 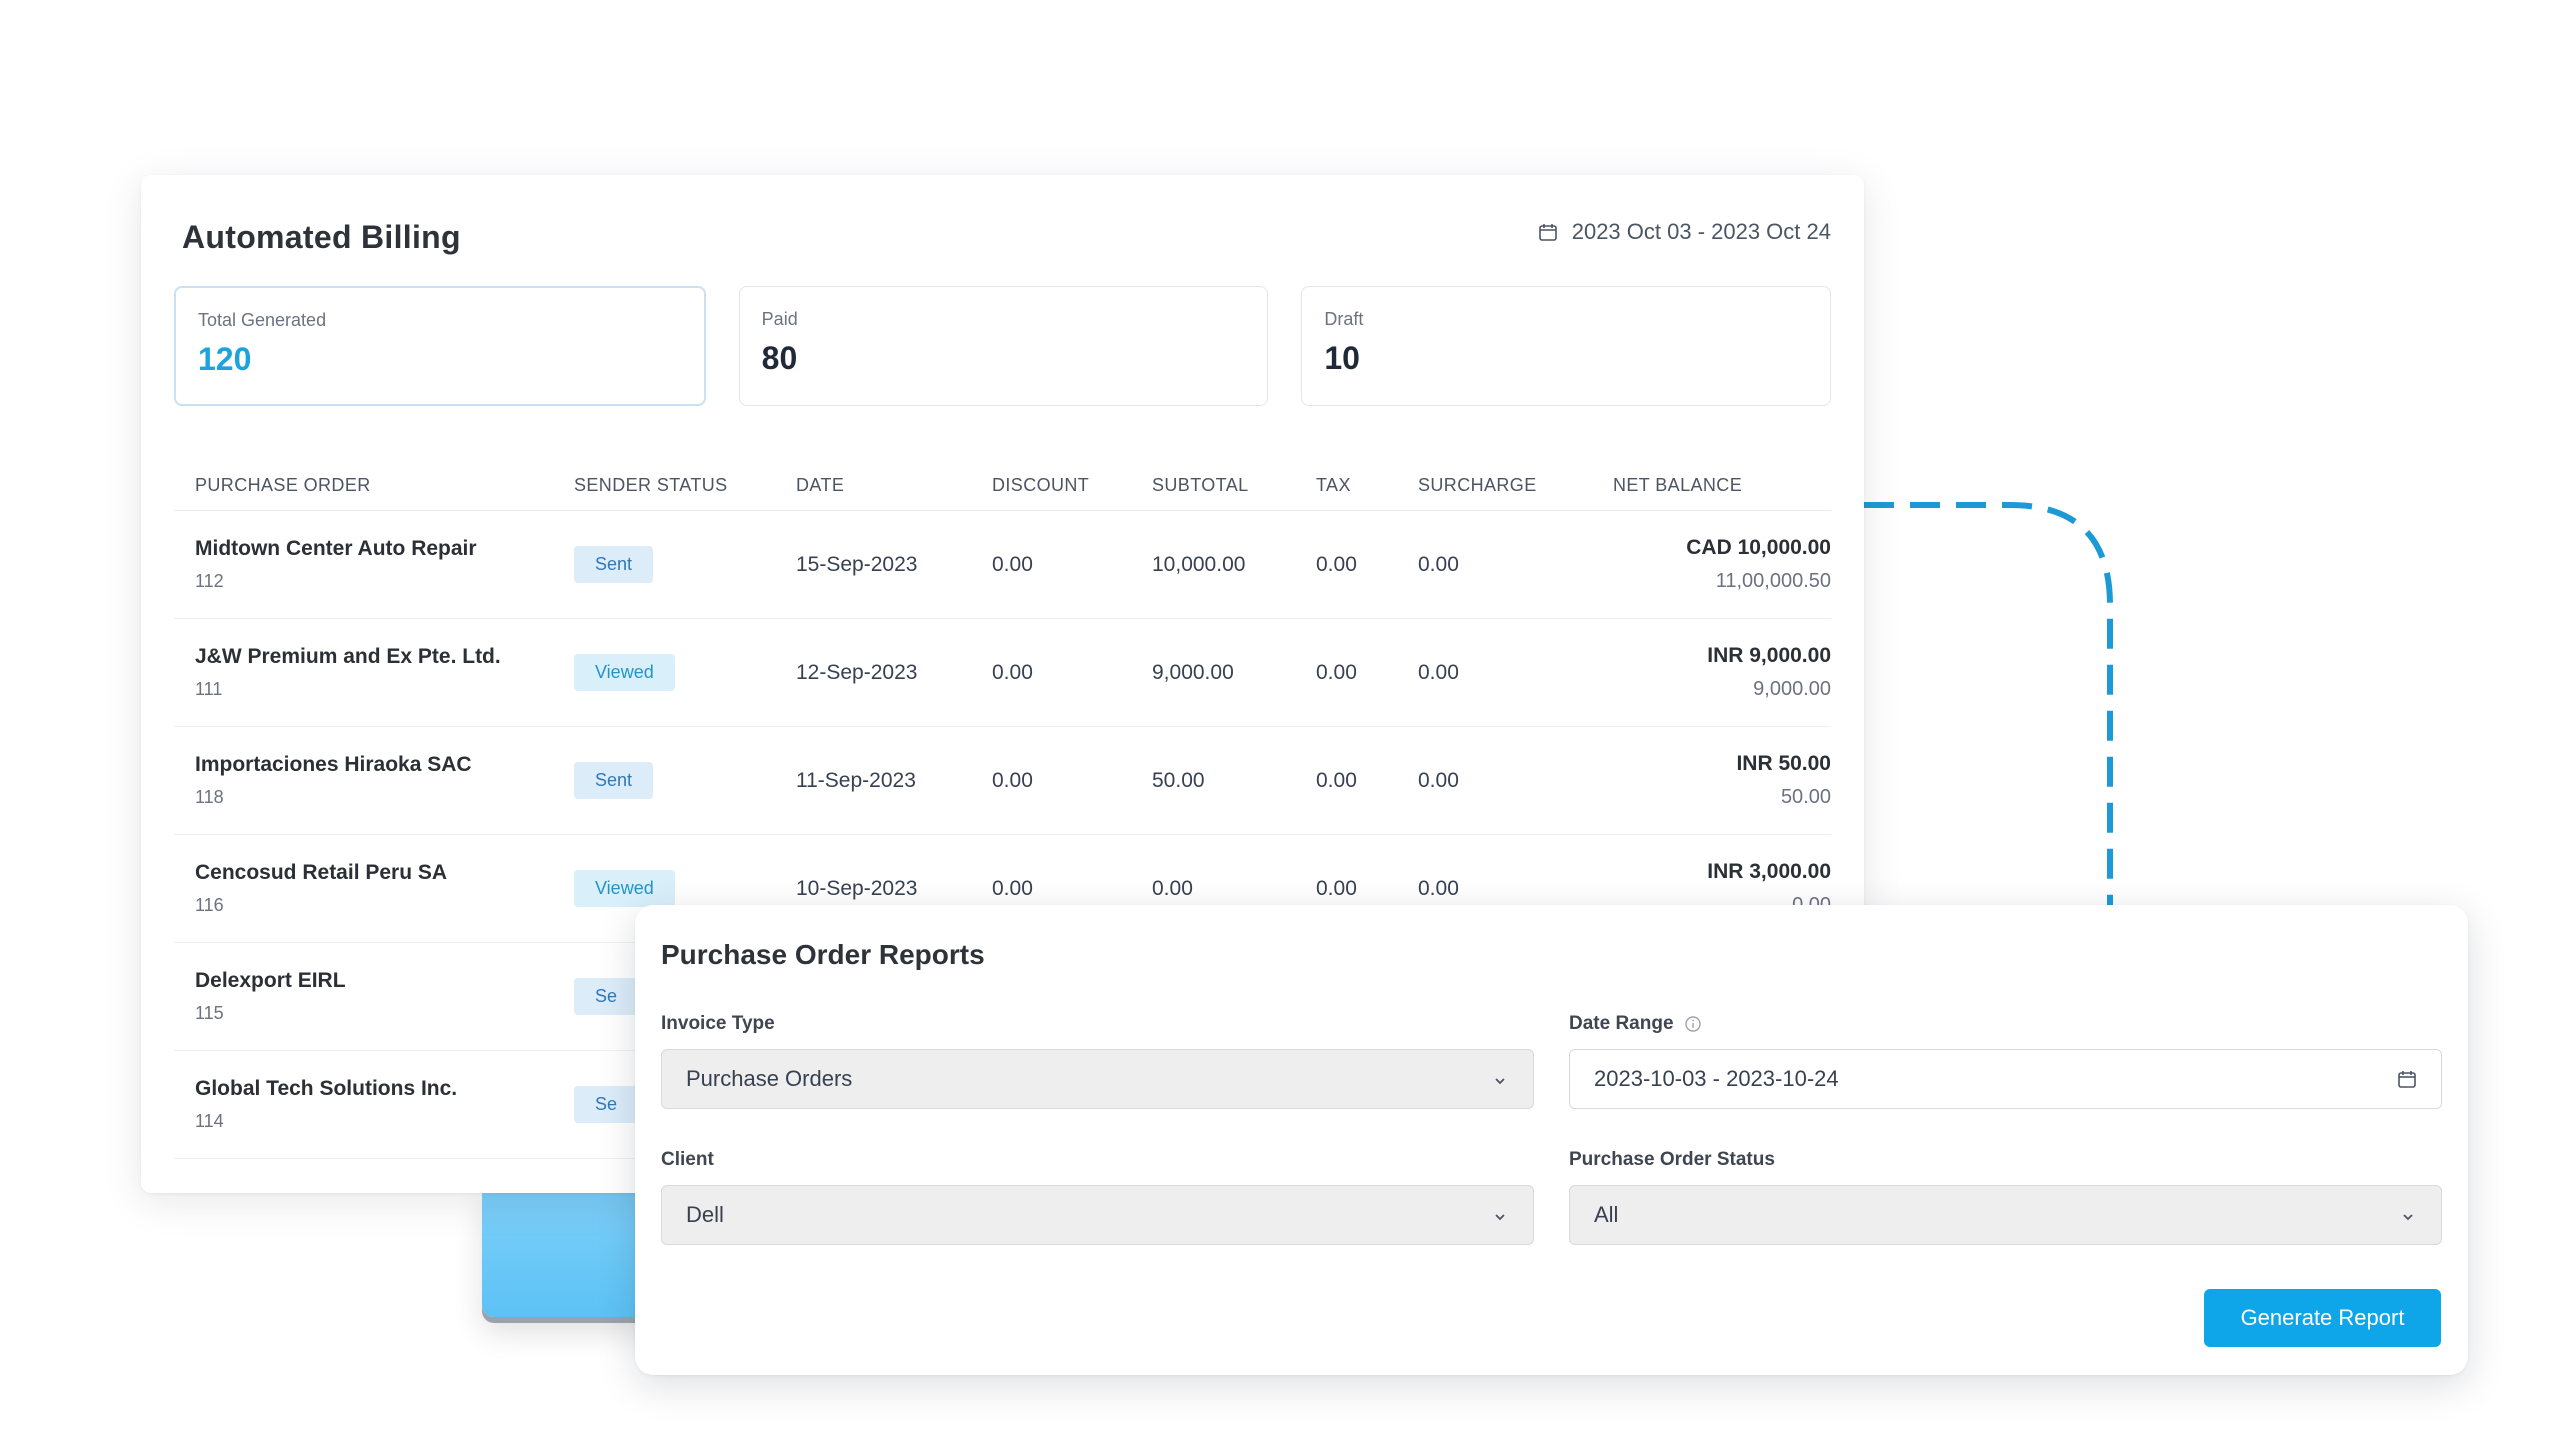 I want to click on cell-subtotal: 0.00, so click(x=1172, y=888).